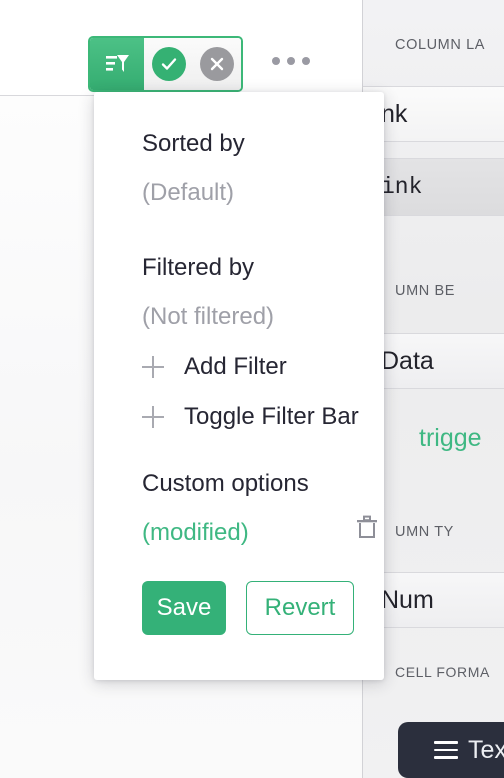 The height and width of the screenshot is (778, 504). What do you see at coordinates (486, 749) in the screenshot?
I see `cell-format-value: Tex` at bounding box center [486, 749].